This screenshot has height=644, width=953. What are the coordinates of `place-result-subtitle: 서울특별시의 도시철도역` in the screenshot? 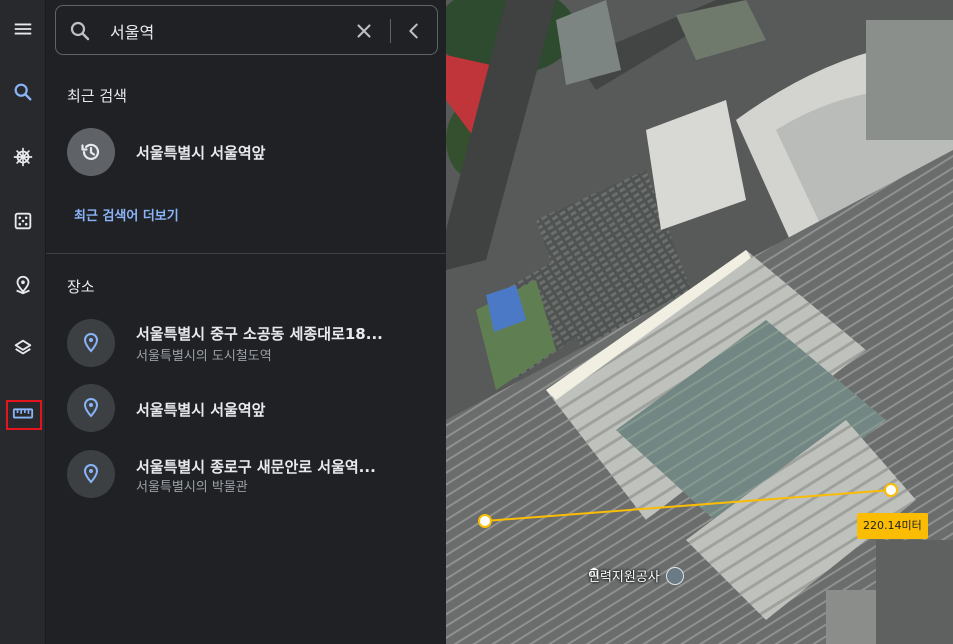 It's located at (204, 356).